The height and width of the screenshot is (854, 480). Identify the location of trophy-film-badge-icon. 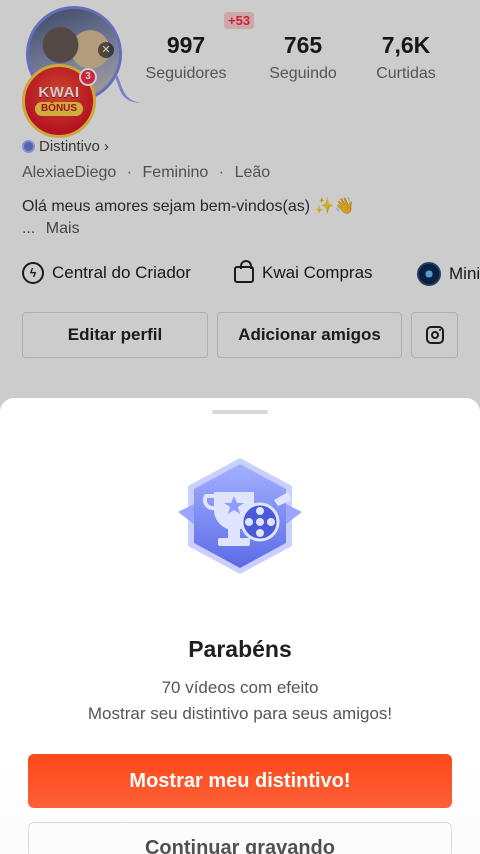
(240, 516).